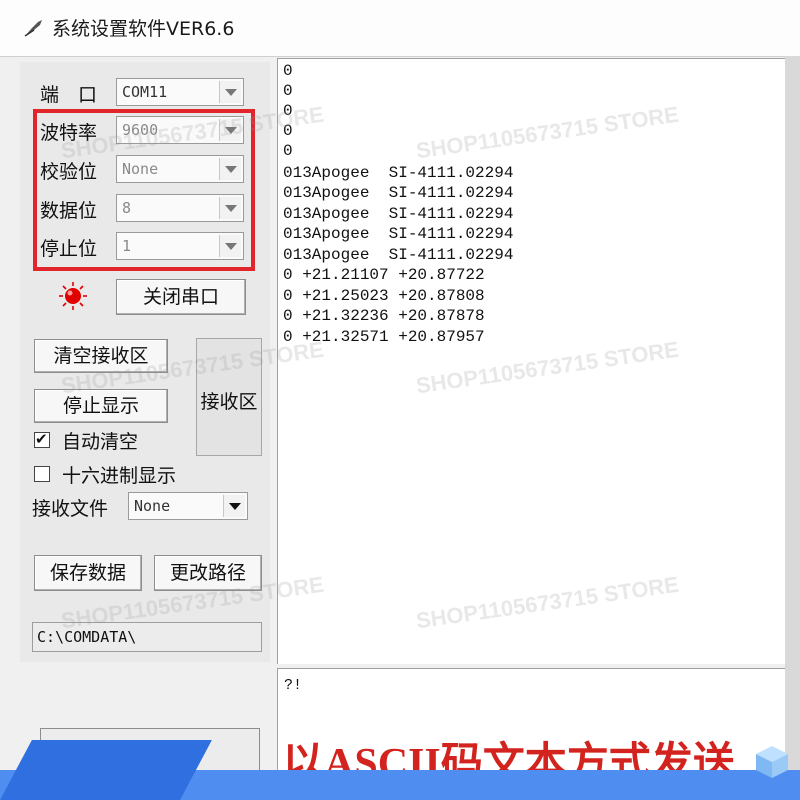 Image resolution: width=800 pixels, height=800 pixels. What do you see at coordinates (531, 719) in the screenshot?
I see `send-textarea: ?! 以ASCII码文本方式发送` at bounding box center [531, 719].